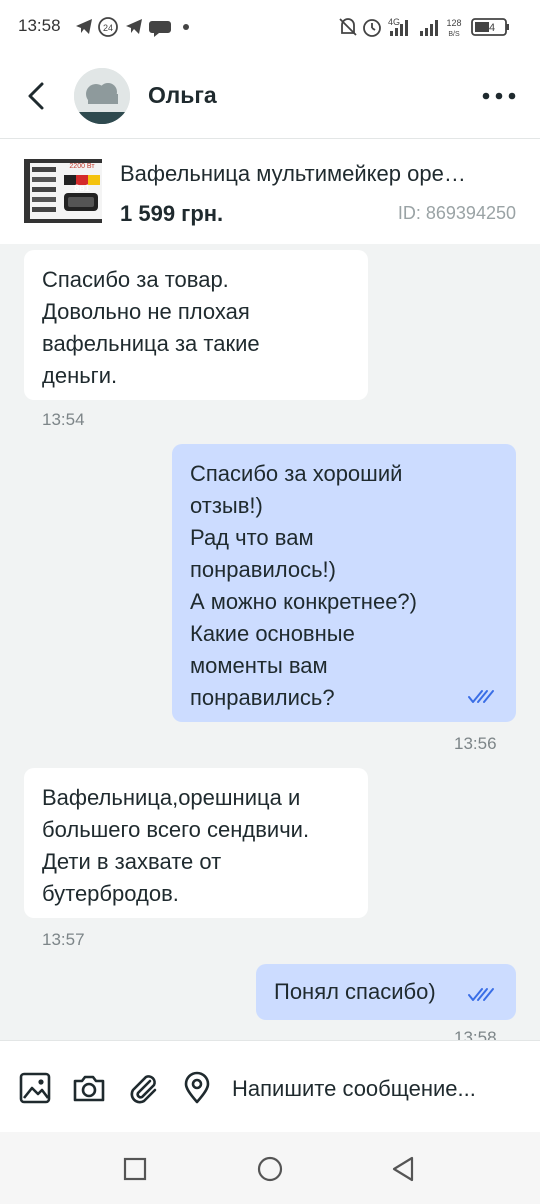 This screenshot has height=1204, width=540. I want to click on back-triangle-icon, so click(403, 1169).